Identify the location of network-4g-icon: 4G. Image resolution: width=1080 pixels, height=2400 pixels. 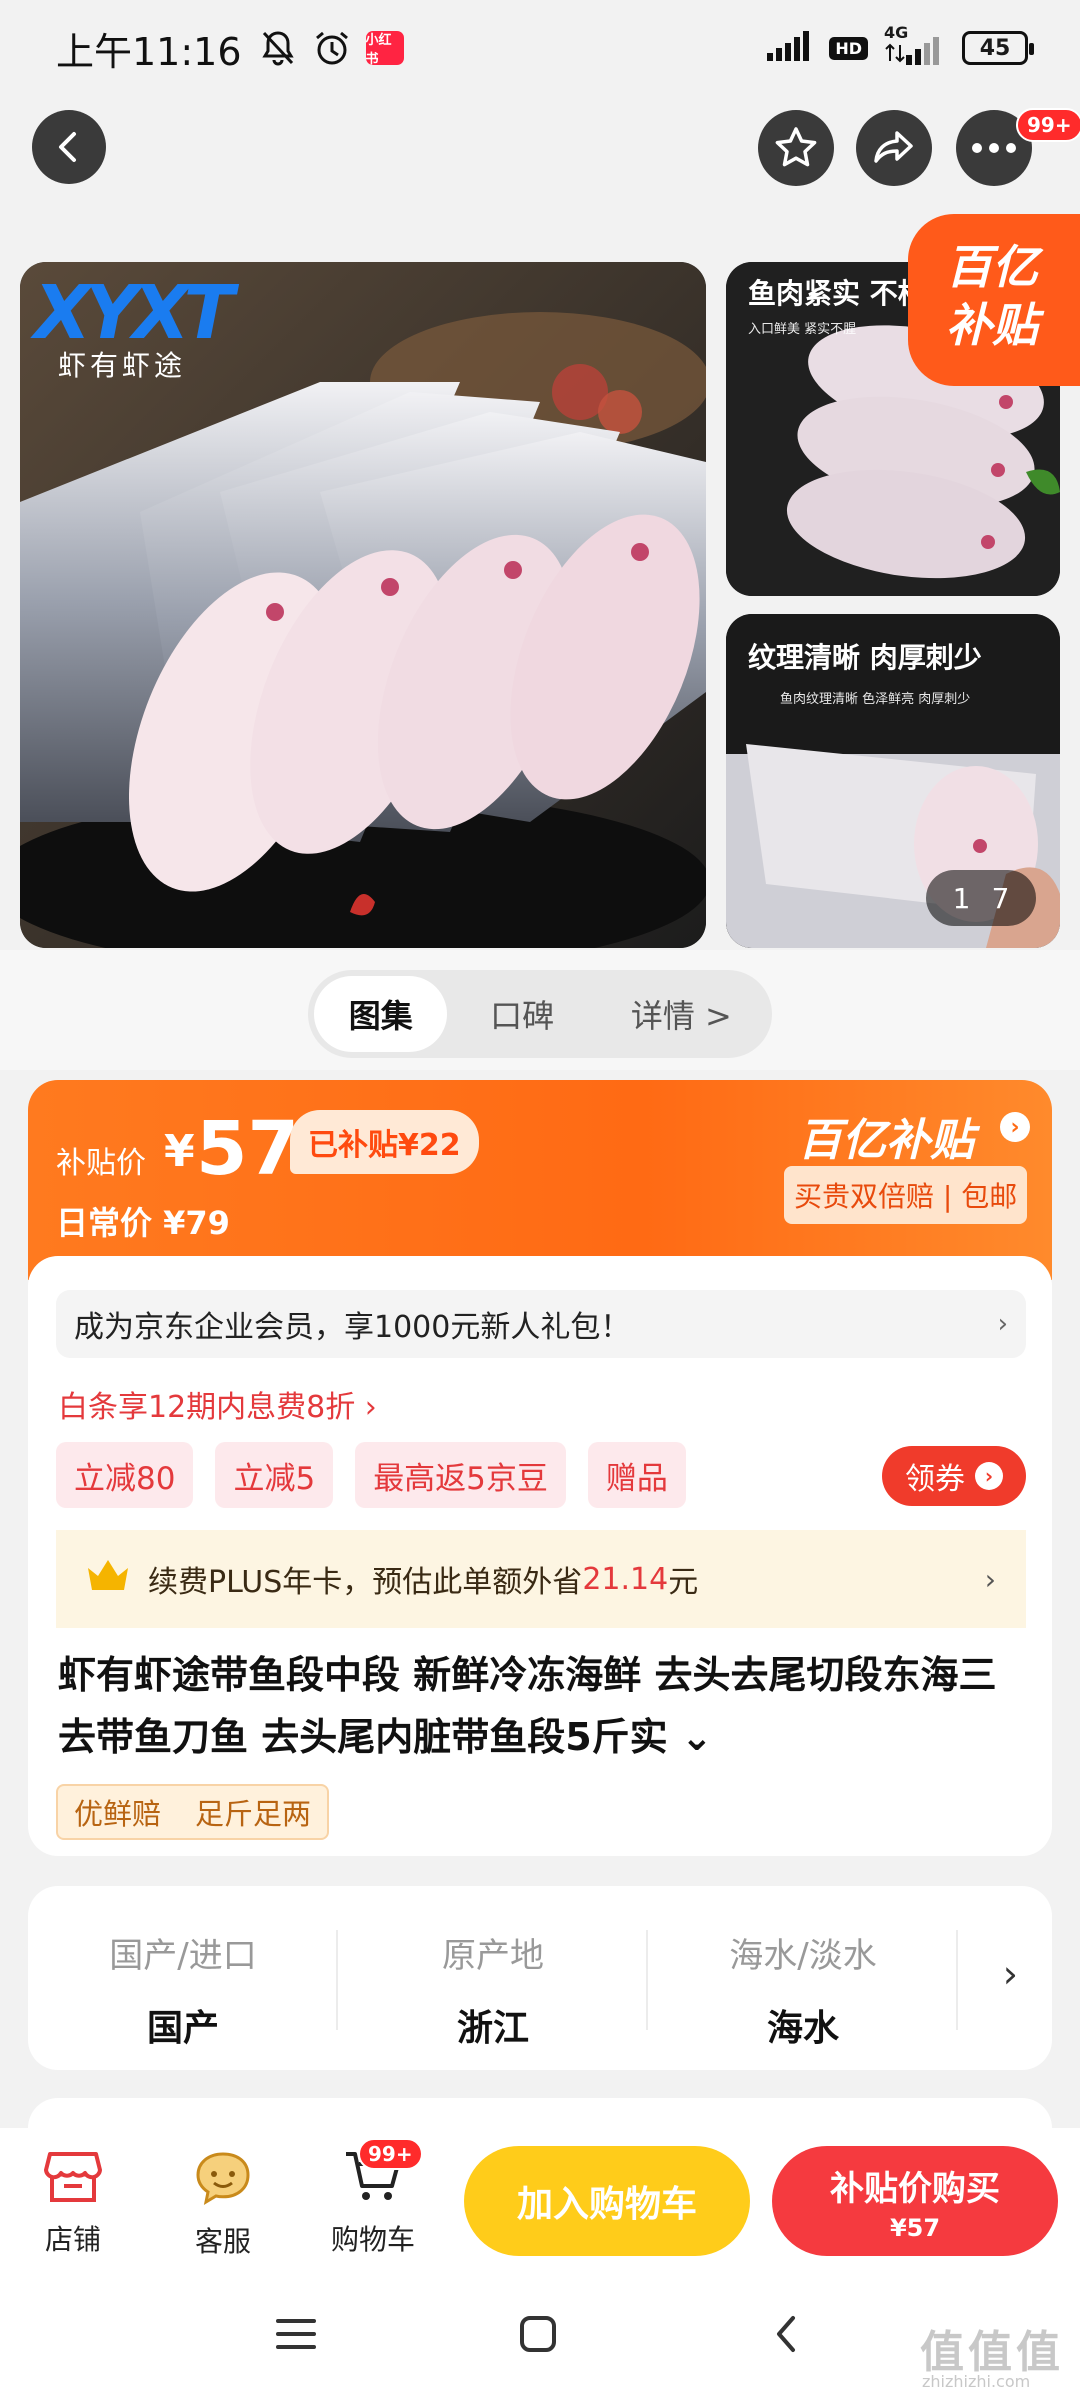
(915, 44).